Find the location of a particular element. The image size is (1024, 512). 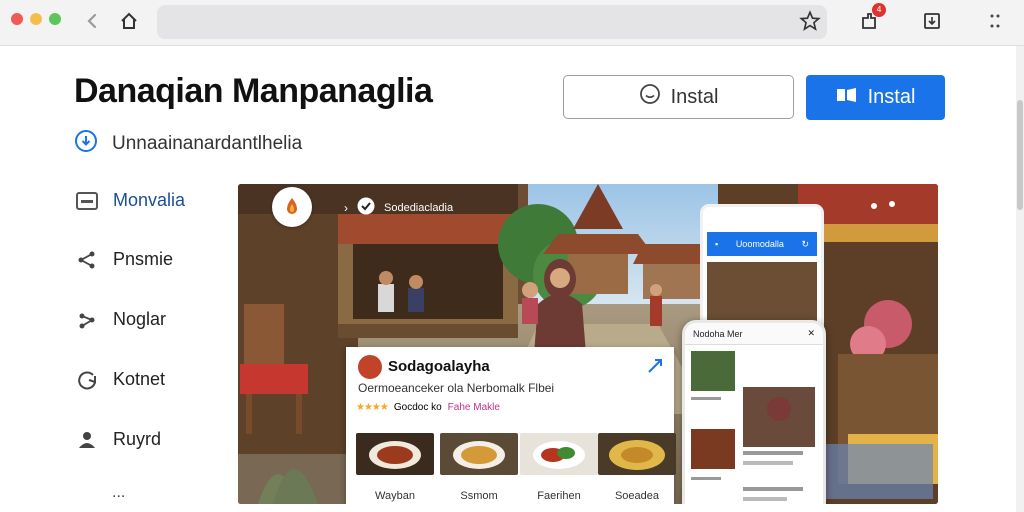

browser-toolbar: 4 is located at coordinates (512, 23).